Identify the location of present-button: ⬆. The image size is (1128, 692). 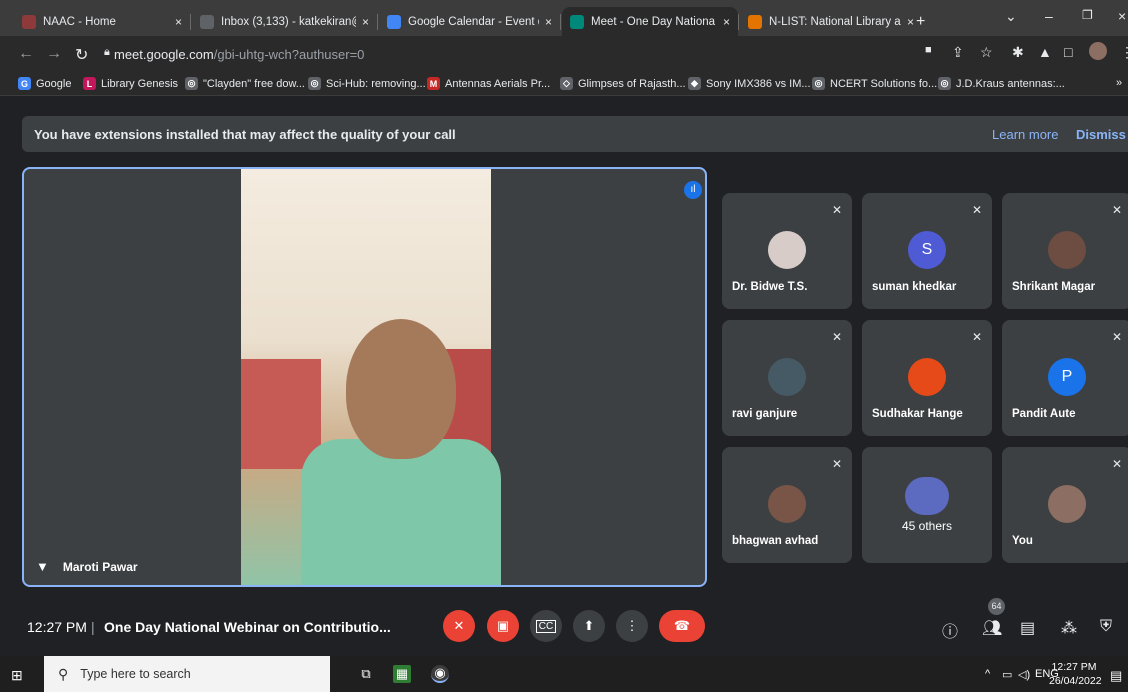
(589, 626).